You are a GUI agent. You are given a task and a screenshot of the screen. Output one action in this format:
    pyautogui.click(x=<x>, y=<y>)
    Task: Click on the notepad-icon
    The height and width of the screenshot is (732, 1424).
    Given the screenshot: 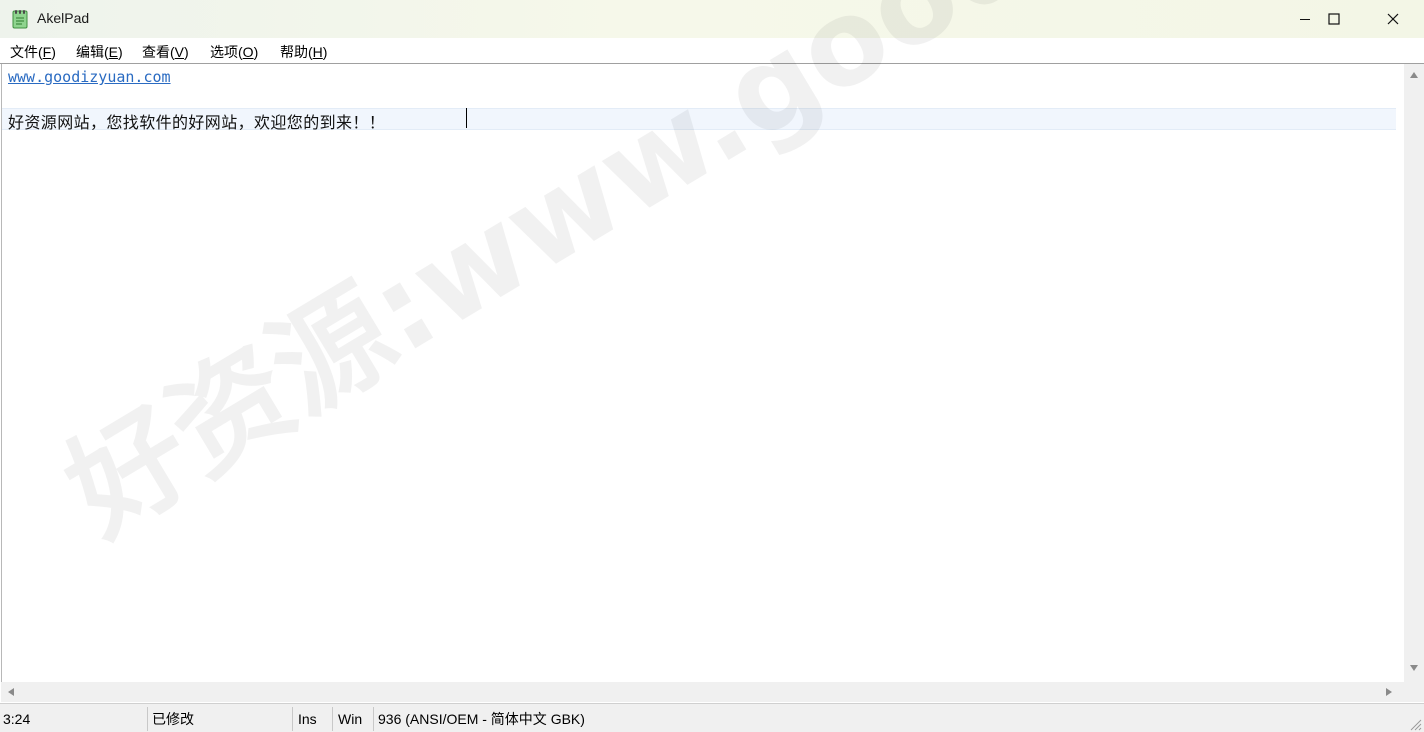 What is the action you would take?
    pyautogui.click(x=20, y=19)
    